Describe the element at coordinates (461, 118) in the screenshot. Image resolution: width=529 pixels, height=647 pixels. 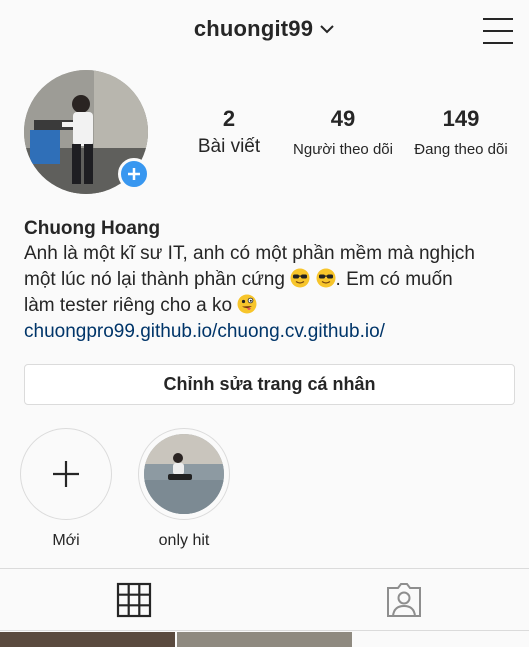
I see `following-count: 149` at that location.